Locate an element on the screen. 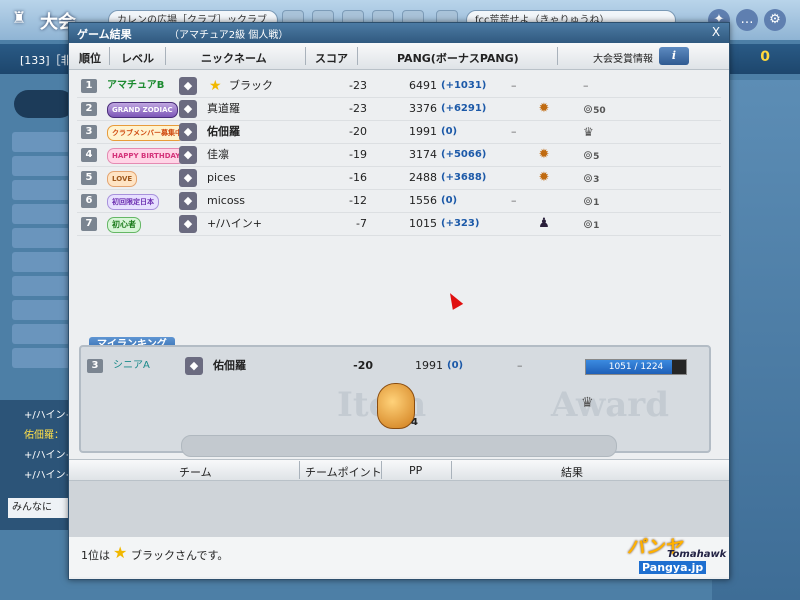  award-count: ⊚3 is located at coordinates (591, 178).